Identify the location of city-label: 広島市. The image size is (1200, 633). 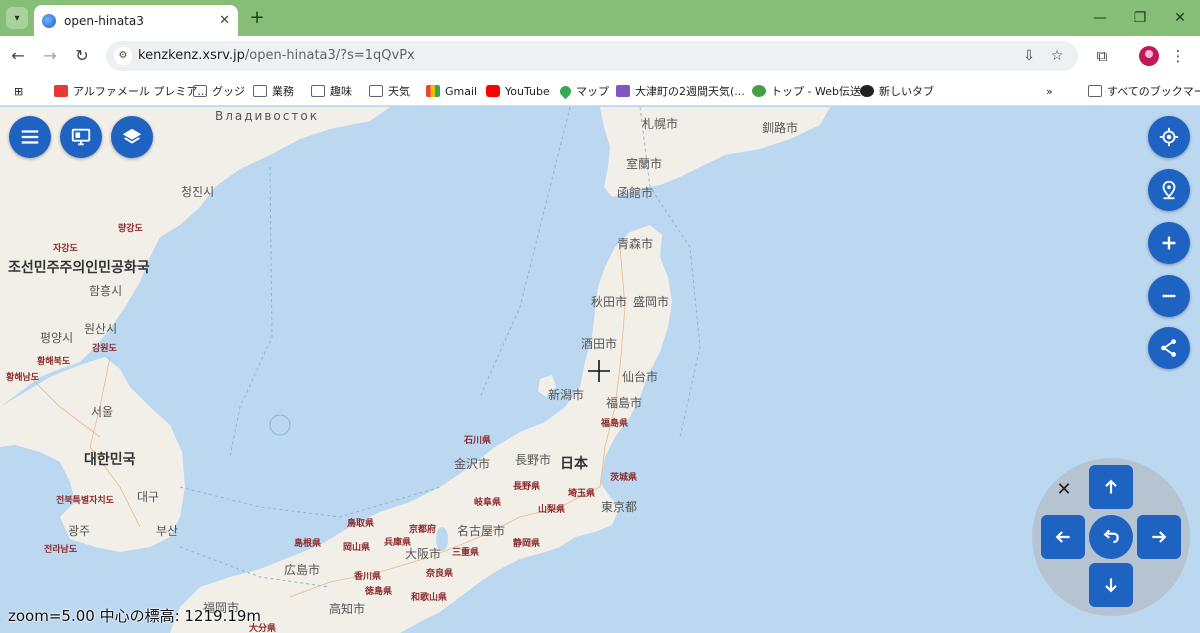
(302, 570).